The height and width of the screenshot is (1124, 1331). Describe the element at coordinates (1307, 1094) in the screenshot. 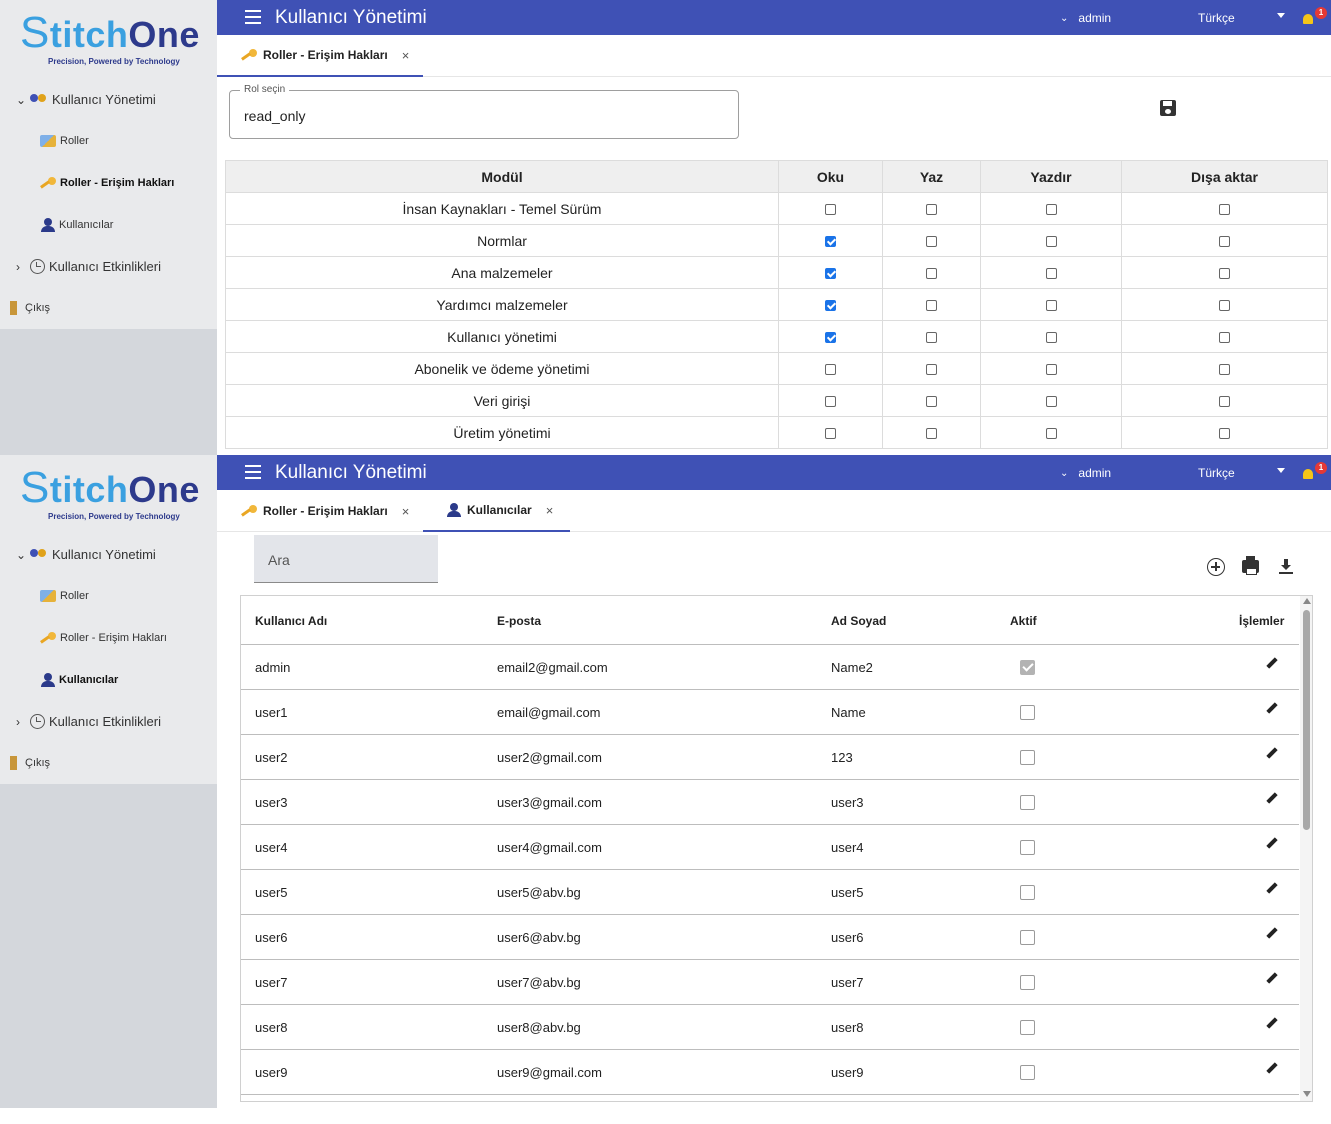

I see `scroll-down-arrow-icon` at that location.